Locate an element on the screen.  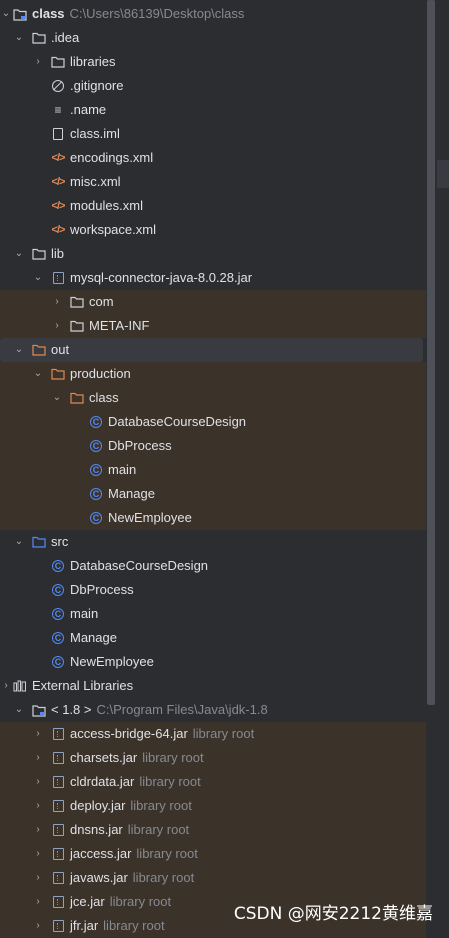
tree-row-gitignore: .gitignore is located at coordinates (213, 86).